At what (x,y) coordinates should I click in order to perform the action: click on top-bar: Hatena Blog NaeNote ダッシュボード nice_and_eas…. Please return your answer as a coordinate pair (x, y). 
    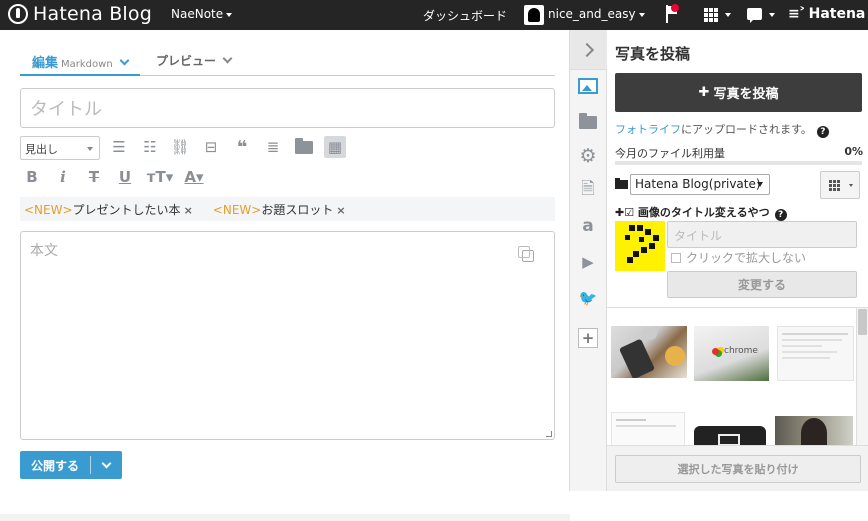
    Looking at the image, I should click on (434, 15).